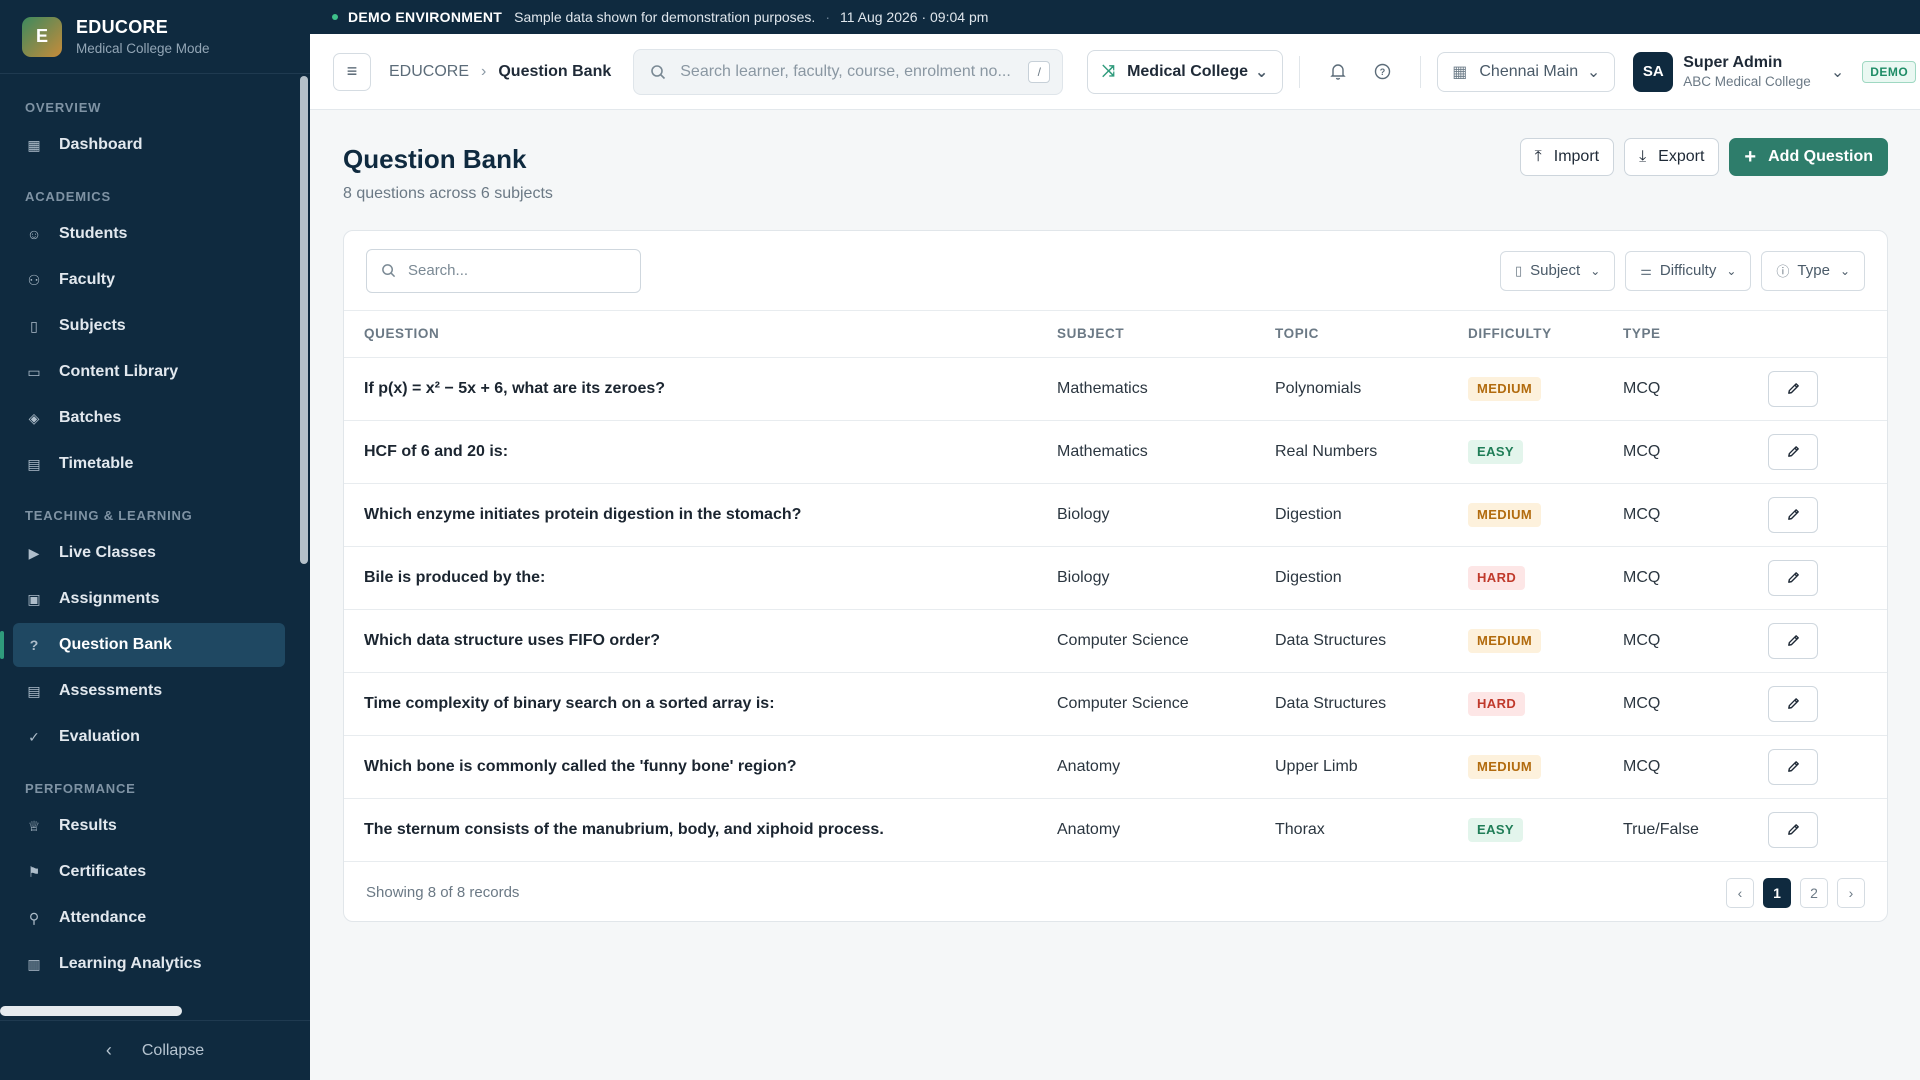 Image resolution: width=1920 pixels, height=1080 pixels. Describe the element at coordinates (1738, 72) in the screenshot. I see `user-menu: SA Super Admin ABC Medical College ⌄` at that location.